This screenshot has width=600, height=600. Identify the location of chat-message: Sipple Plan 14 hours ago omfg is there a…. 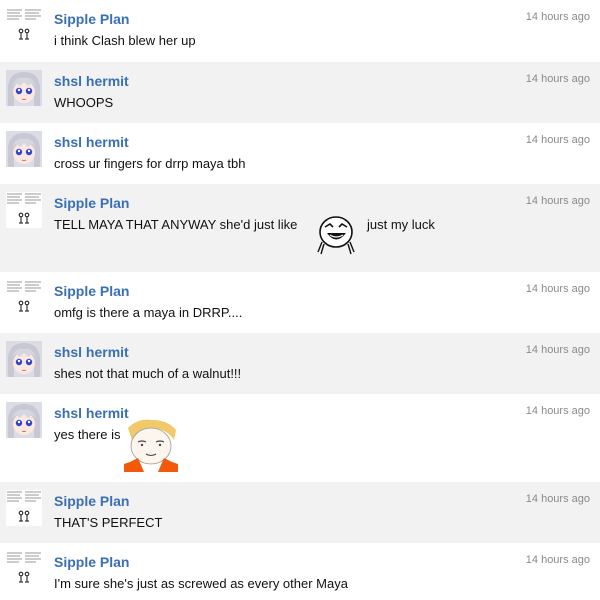
(300, 302).